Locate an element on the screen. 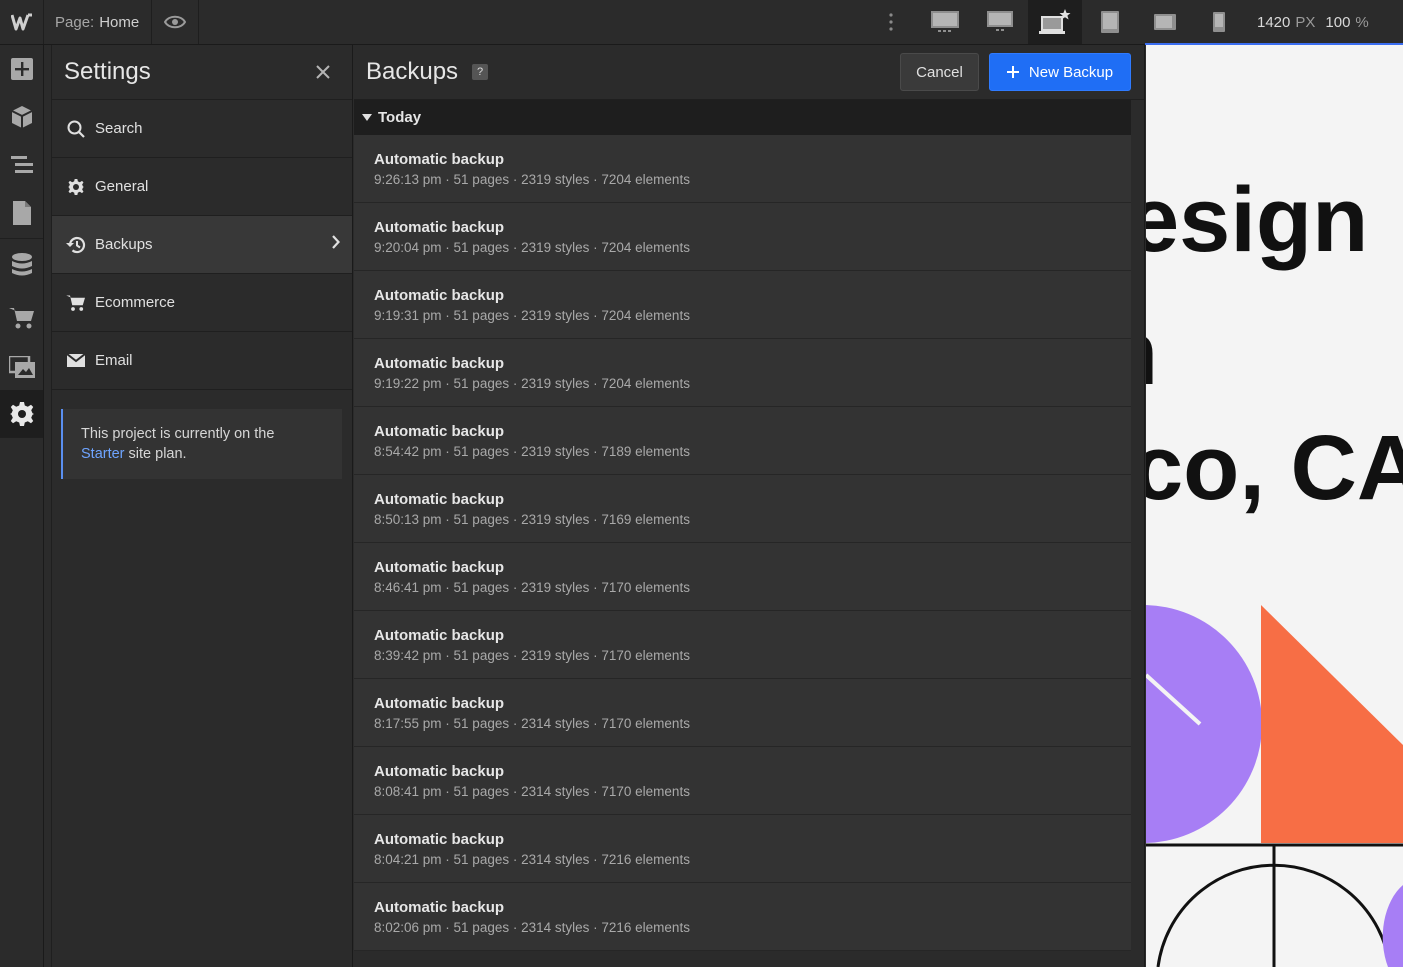 This screenshot has height=967, width=1403. new-backup-label: New Backup is located at coordinates (1071, 72).